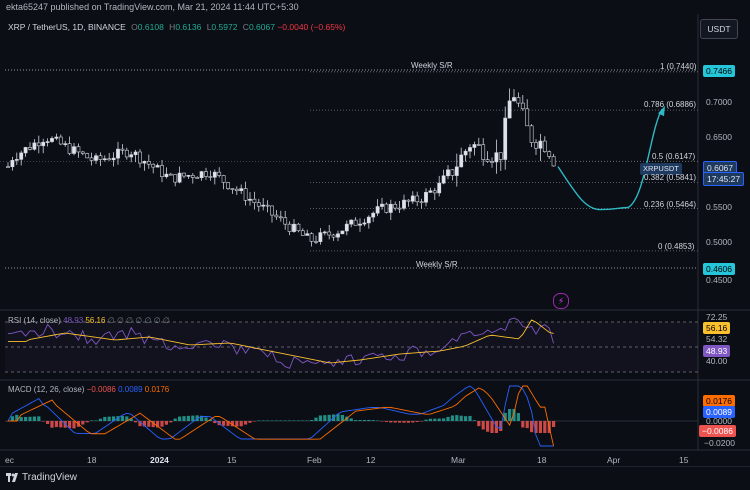 This screenshot has height=490, width=750. What do you see at coordinates (719, 71) in the screenshot?
I see `top-sr-price-tag: 0.7466` at bounding box center [719, 71].